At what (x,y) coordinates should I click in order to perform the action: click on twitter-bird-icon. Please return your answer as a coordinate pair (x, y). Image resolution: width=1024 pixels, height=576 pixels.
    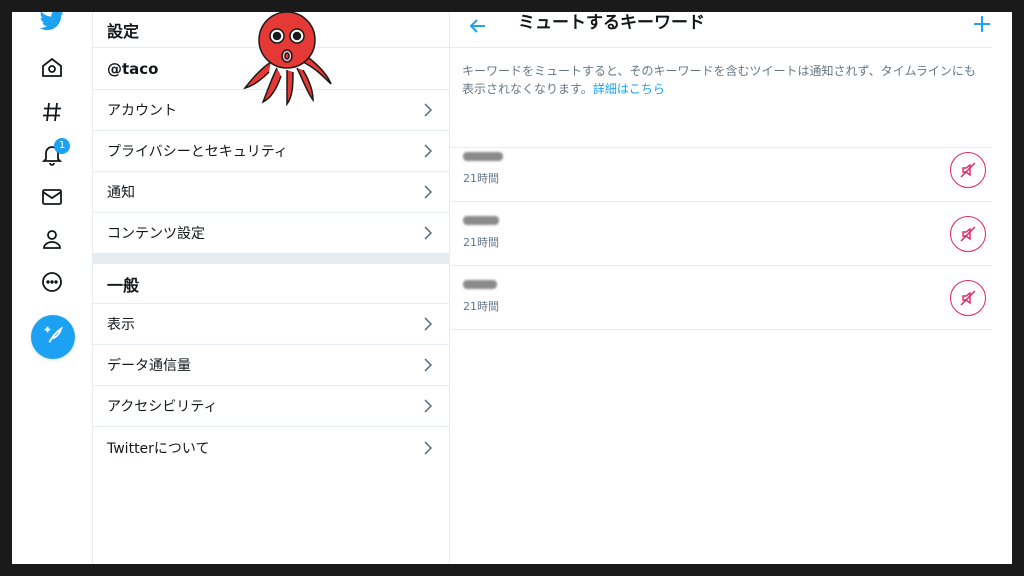
    Looking at the image, I should click on (51, 24).